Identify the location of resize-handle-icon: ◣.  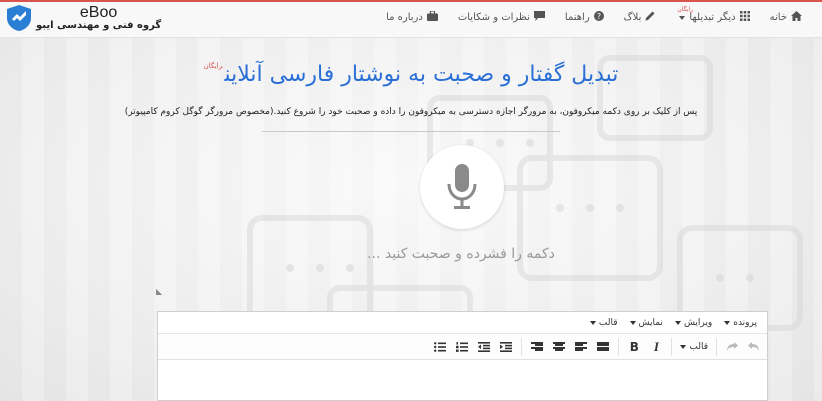
(159, 291).